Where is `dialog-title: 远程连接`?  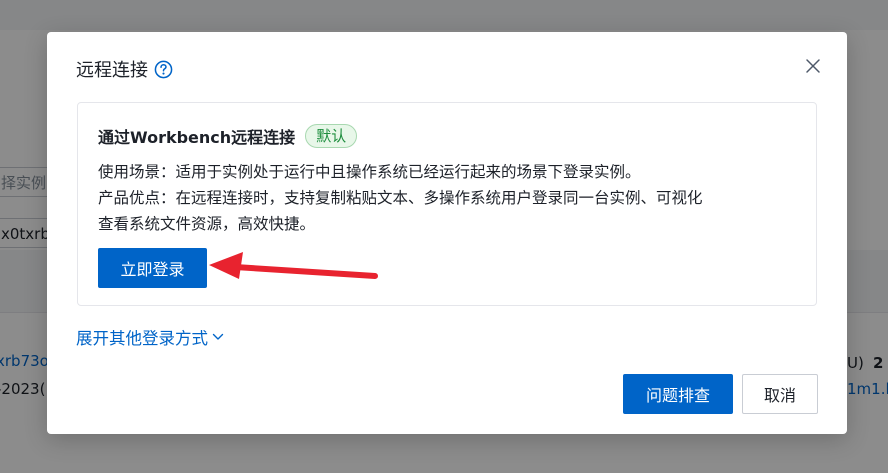 dialog-title: 远程连接 is located at coordinates (124, 69).